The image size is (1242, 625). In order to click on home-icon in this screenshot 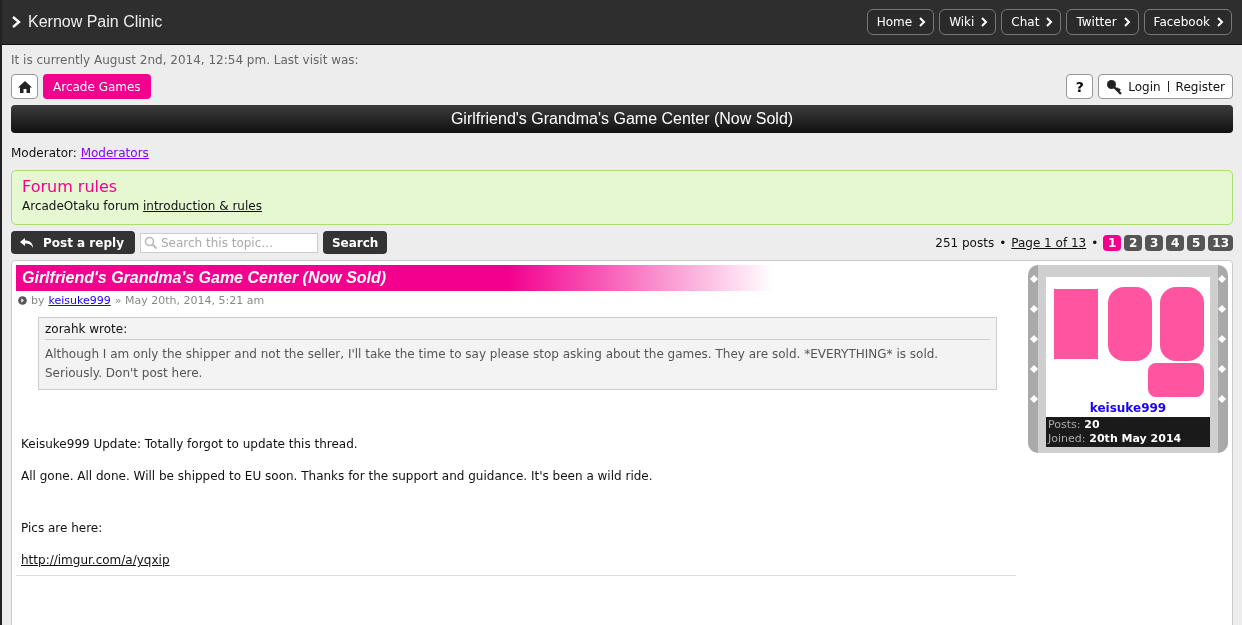, I will do `click(24, 86)`.